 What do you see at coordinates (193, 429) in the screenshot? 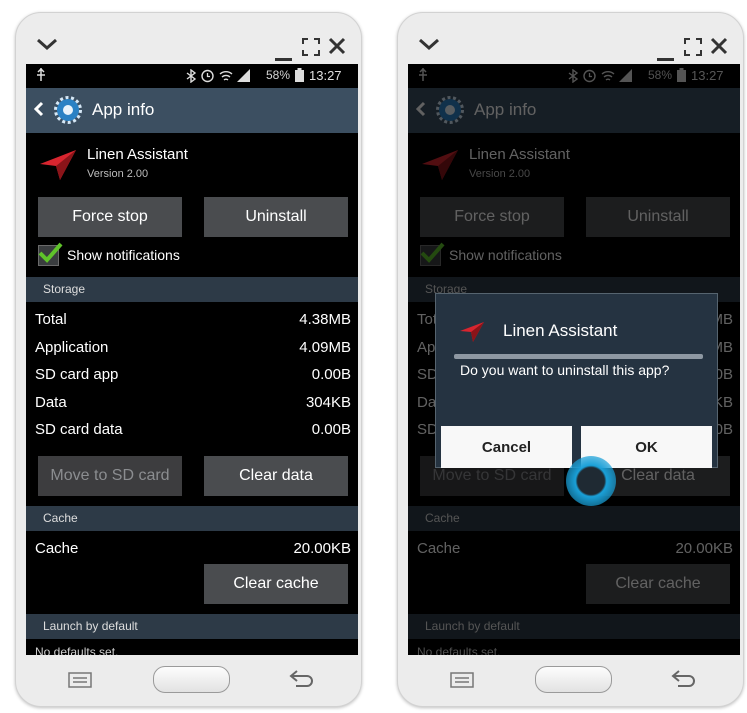
I see `storage-row: SD card data0.00B` at bounding box center [193, 429].